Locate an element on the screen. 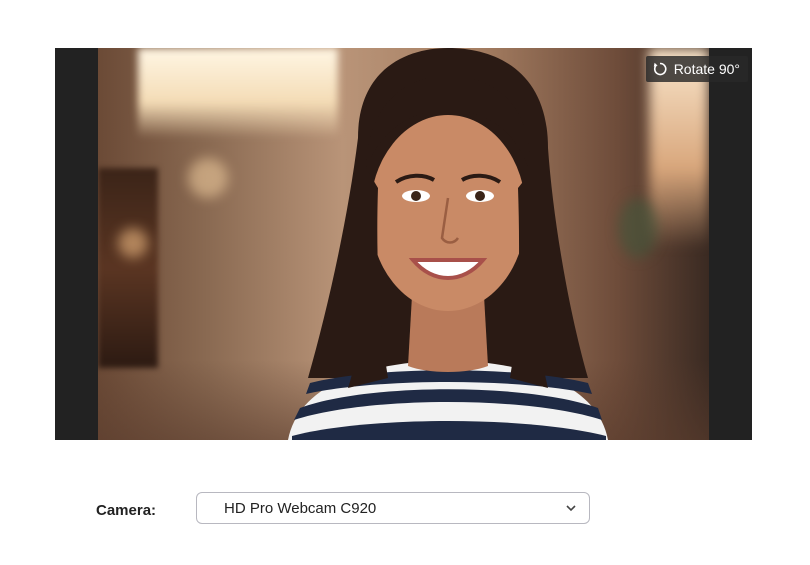  rotate-90-button: Rotate 90° is located at coordinates (696, 69).